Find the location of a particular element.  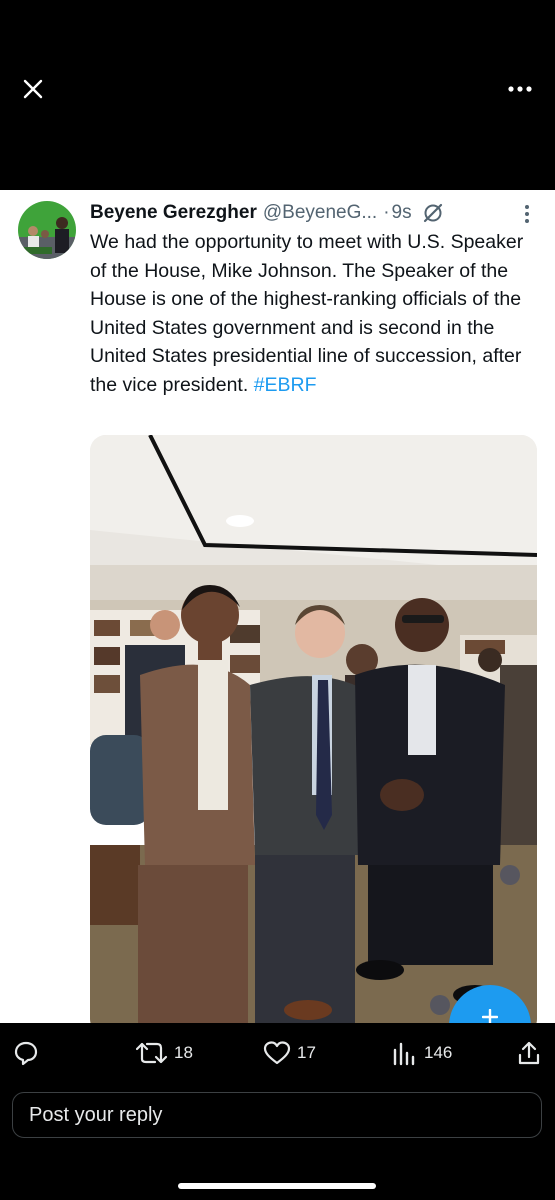

home-indicator is located at coordinates (277, 1186).